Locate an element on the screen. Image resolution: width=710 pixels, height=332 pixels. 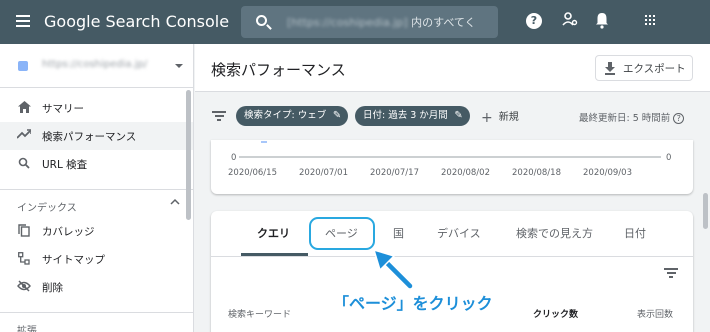
date-range-chip: 日付: 過去 3 か月間 ✎ is located at coordinates (412, 116).